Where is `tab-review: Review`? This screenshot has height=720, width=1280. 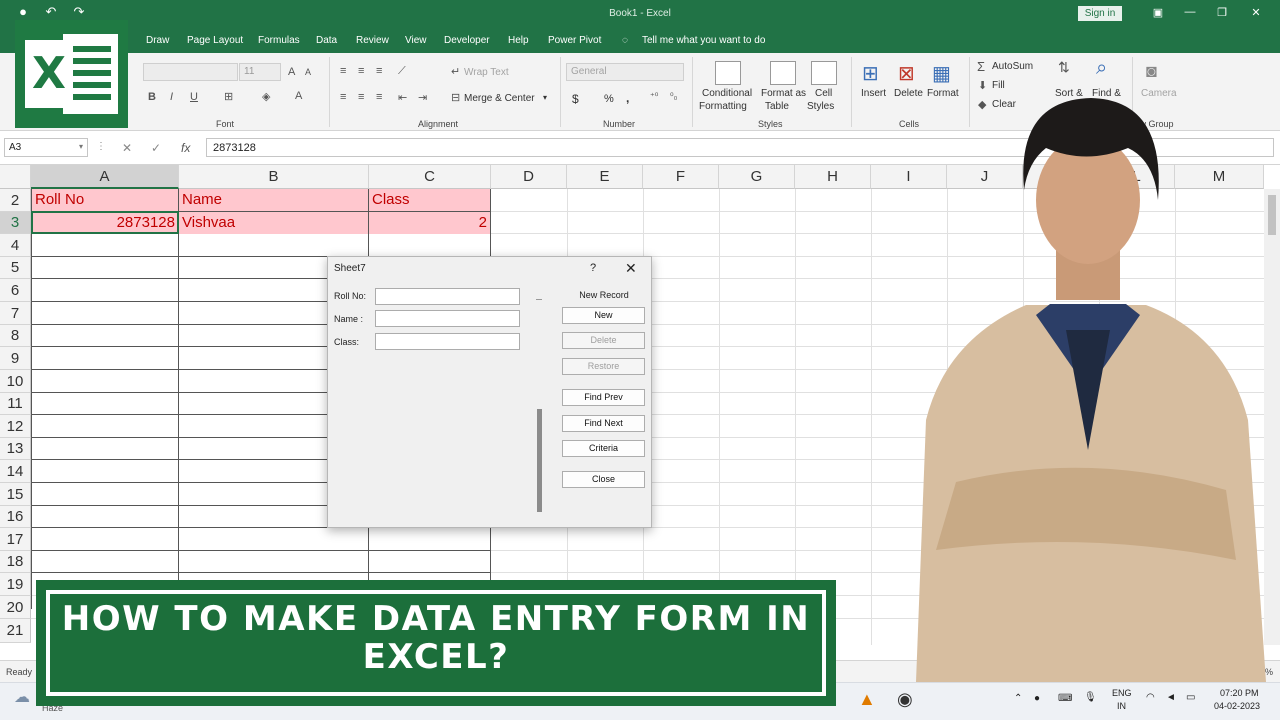 tab-review: Review is located at coordinates (372, 40).